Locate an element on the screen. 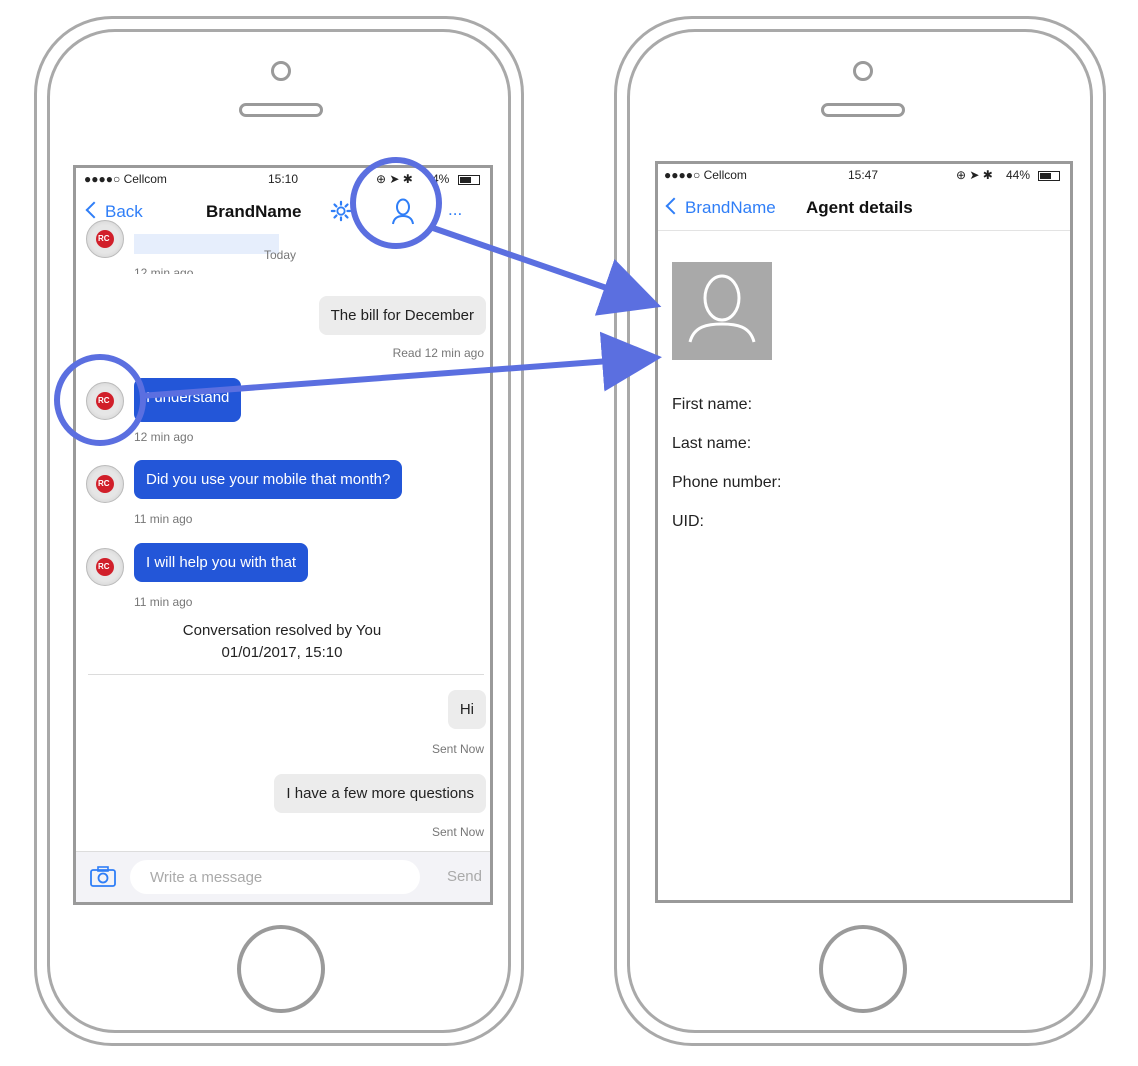  agent-details-title: Agent details is located at coordinates (859, 207).